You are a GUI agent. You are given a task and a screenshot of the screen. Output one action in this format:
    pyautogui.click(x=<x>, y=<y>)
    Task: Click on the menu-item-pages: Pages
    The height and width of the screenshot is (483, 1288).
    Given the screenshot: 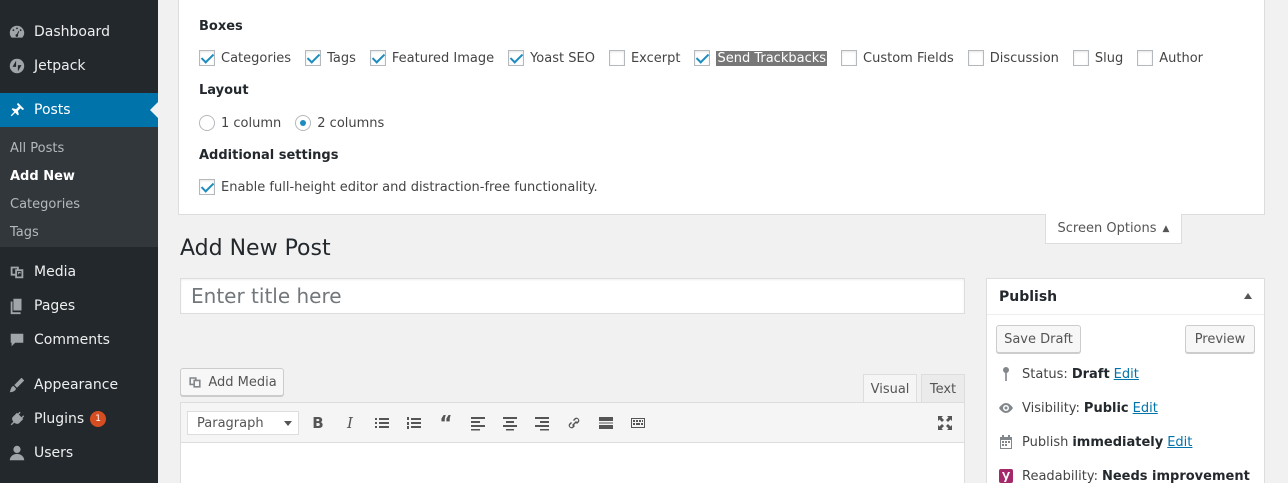 What is the action you would take?
    pyautogui.click(x=79, y=306)
    